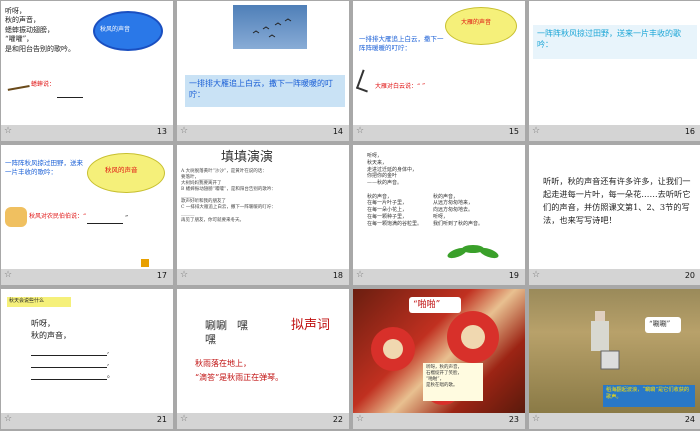  I want to click on slide-footer: ☆ 24, so click(614, 421).